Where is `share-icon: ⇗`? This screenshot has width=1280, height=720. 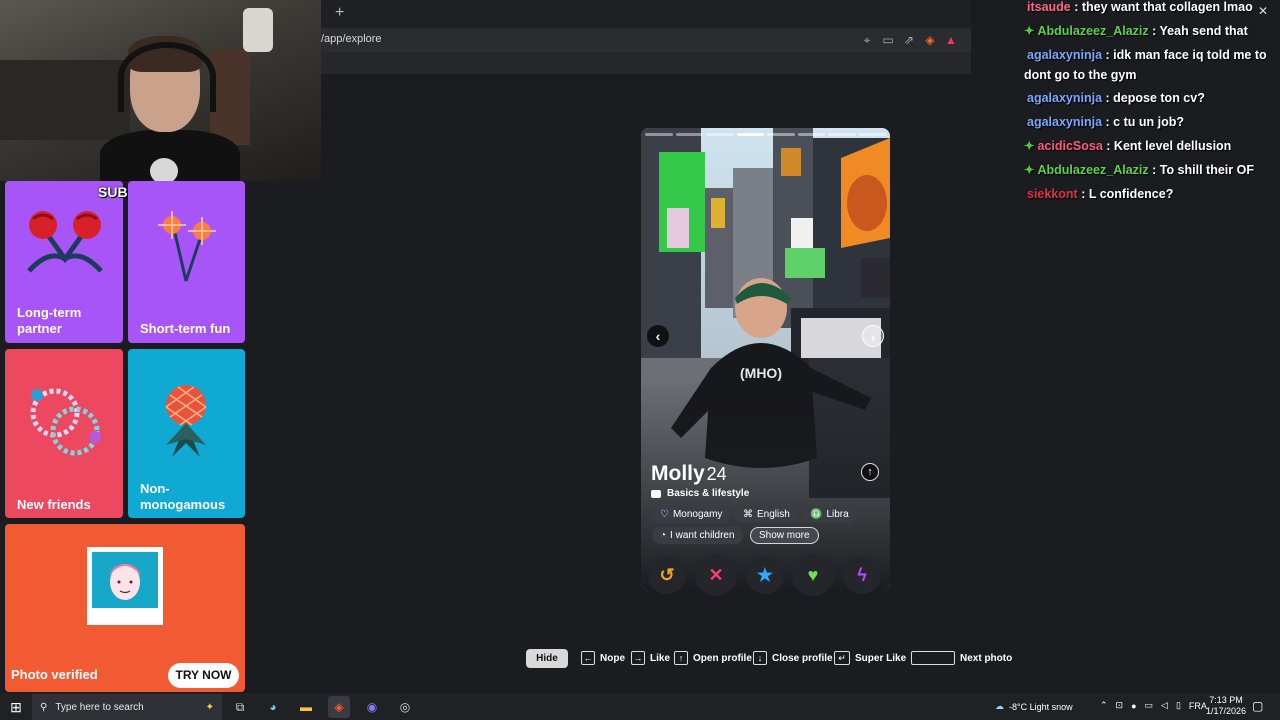
share-icon: ⇗ is located at coordinates (909, 40).